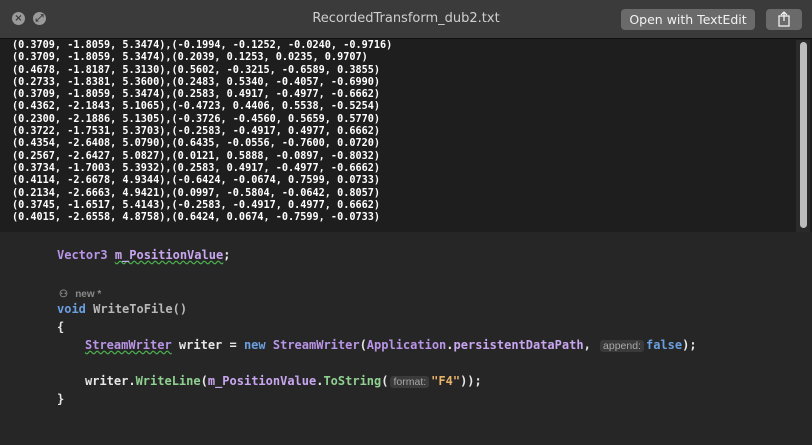  What do you see at coordinates (63, 294) in the screenshot?
I see `person-icon: ⚇` at bounding box center [63, 294].